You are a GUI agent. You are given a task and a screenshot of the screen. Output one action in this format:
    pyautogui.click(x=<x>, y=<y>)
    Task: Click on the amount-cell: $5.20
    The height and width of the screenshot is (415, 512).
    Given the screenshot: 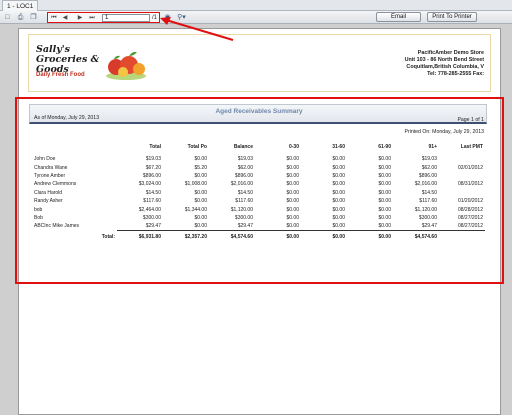 What is the action you would take?
    pyautogui.click(x=200, y=167)
    